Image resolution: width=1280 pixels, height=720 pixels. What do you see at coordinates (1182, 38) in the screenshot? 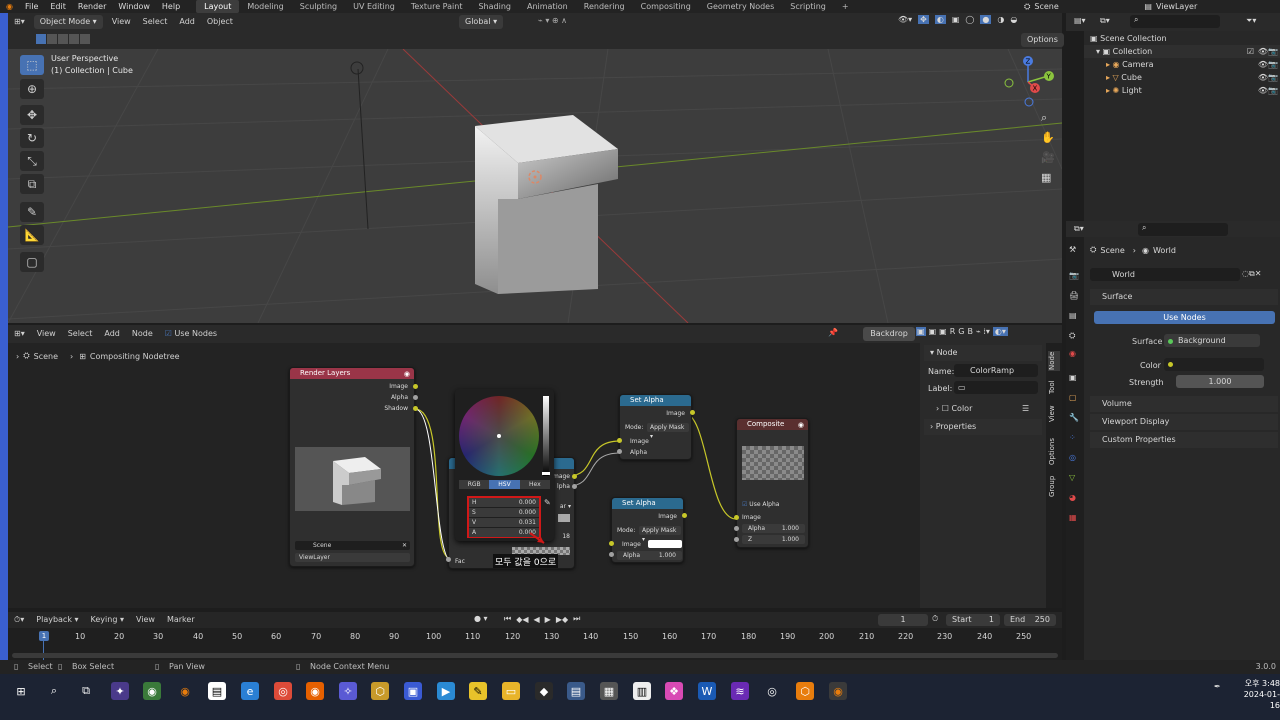
I see `outliner-scene-collection: ▣ Scene Collection` at bounding box center [1182, 38].